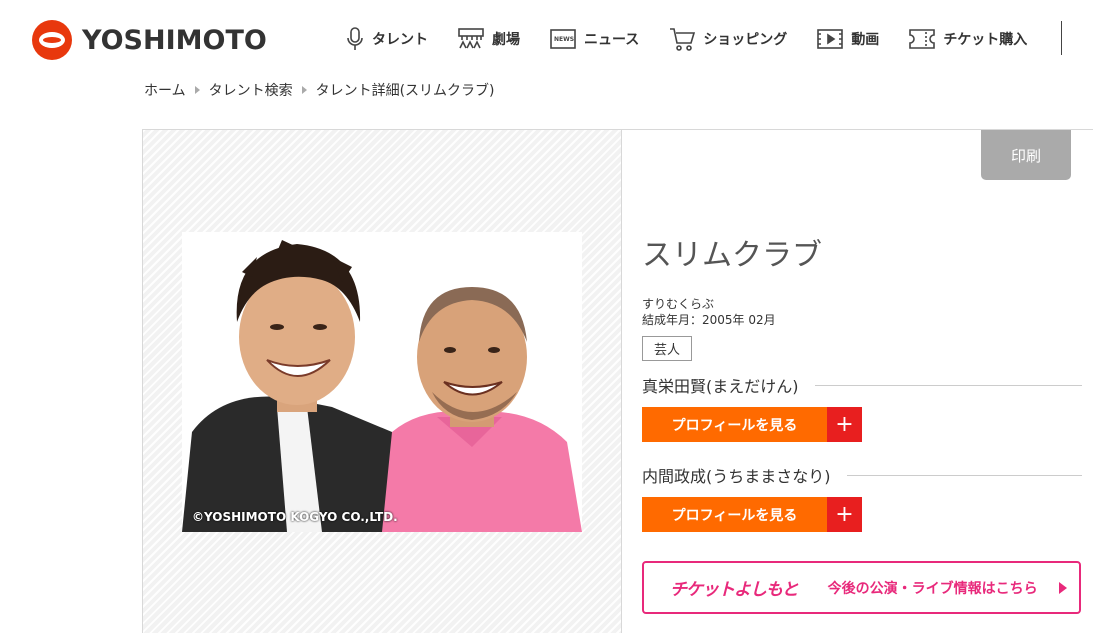 This screenshot has width=1093, height=633. What do you see at coordinates (736, 476) in the screenshot?
I see `member-name: 内間政成(うちままさなり)` at bounding box center [736, 476].